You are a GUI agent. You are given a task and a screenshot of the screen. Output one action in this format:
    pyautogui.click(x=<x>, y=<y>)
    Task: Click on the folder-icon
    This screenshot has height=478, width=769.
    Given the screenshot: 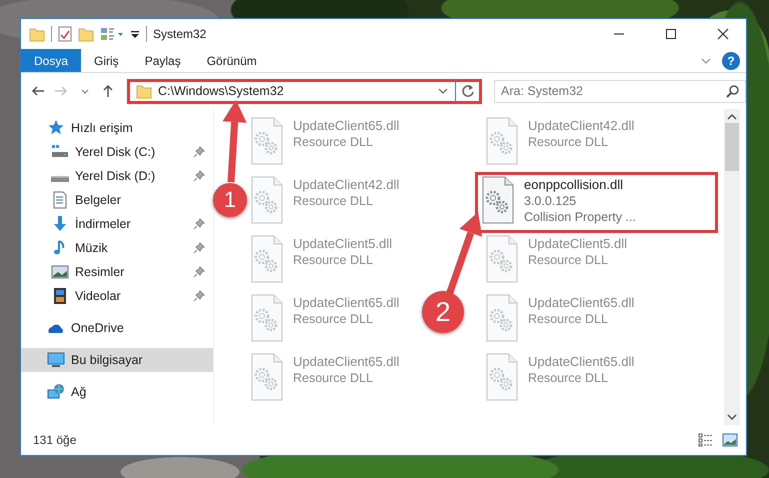 What is the action you would take?
    pyautogui.click(x=144, y=91)
    